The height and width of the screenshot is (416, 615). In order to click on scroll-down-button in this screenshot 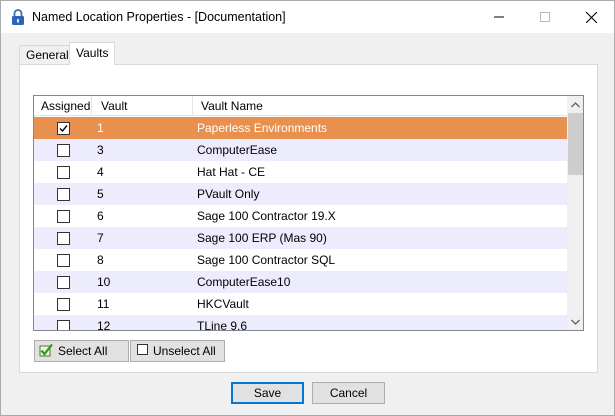, I will do `click(575, 321)`.